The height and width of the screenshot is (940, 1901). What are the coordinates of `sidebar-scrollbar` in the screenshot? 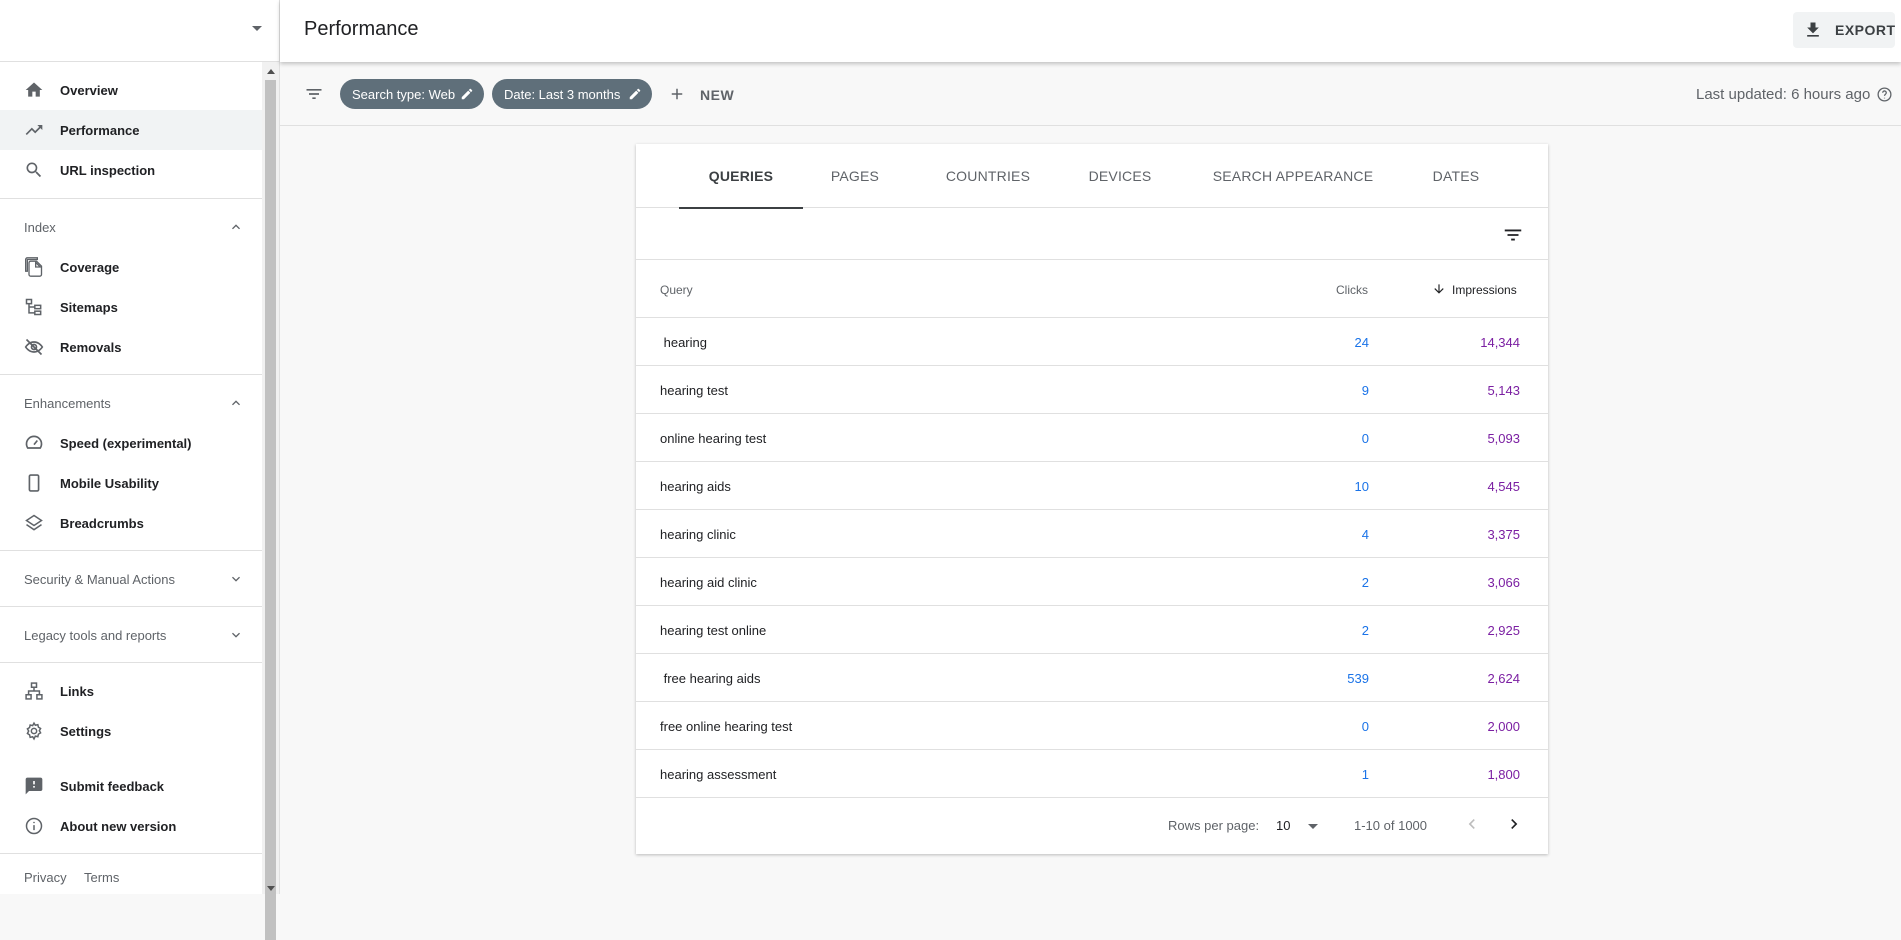 It's located at (270, 501).